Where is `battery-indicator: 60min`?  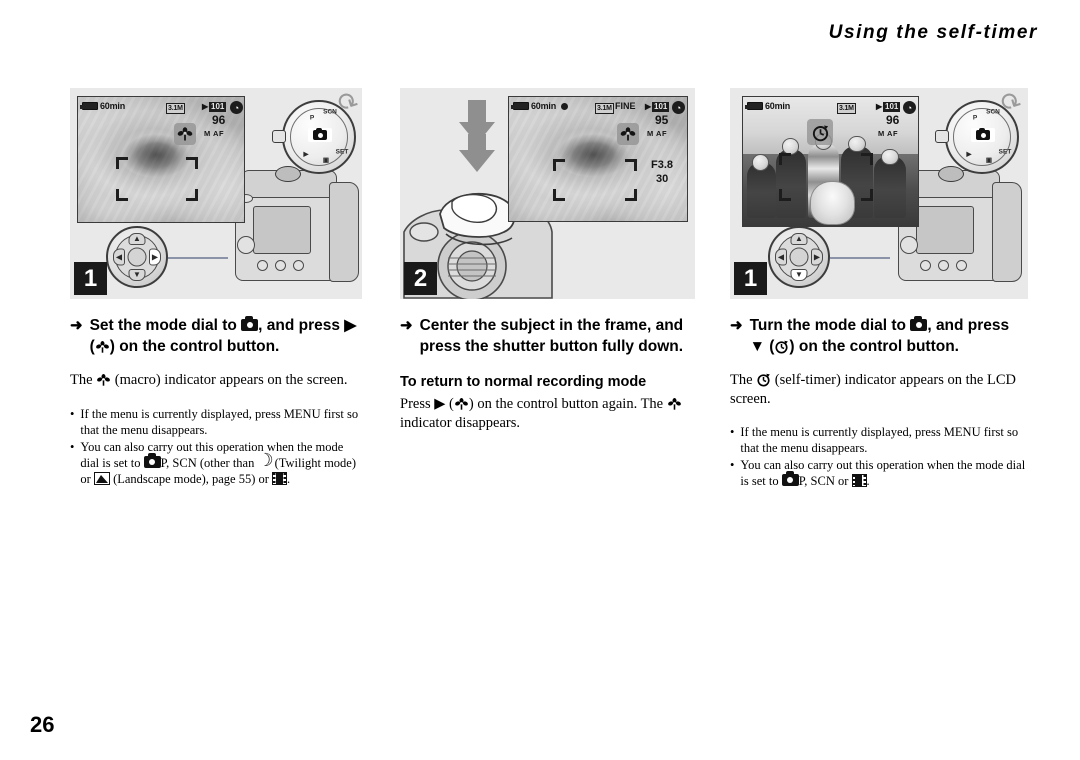 battery-indicator: 60min is located at coordinates (102, 106).